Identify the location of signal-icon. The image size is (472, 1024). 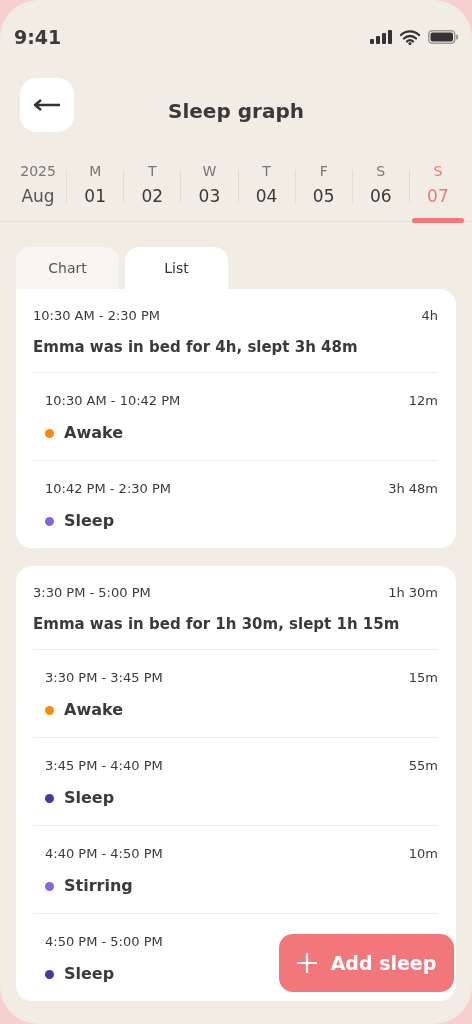
(381, 37).